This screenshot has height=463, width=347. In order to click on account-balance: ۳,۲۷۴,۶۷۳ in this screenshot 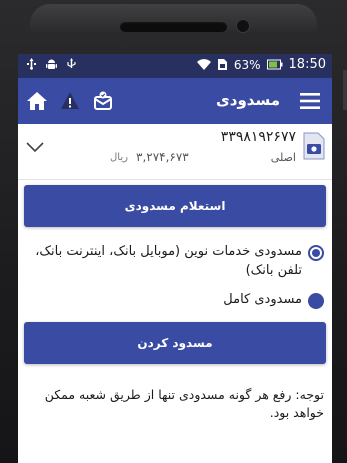, I will do `click(162, 157)`.